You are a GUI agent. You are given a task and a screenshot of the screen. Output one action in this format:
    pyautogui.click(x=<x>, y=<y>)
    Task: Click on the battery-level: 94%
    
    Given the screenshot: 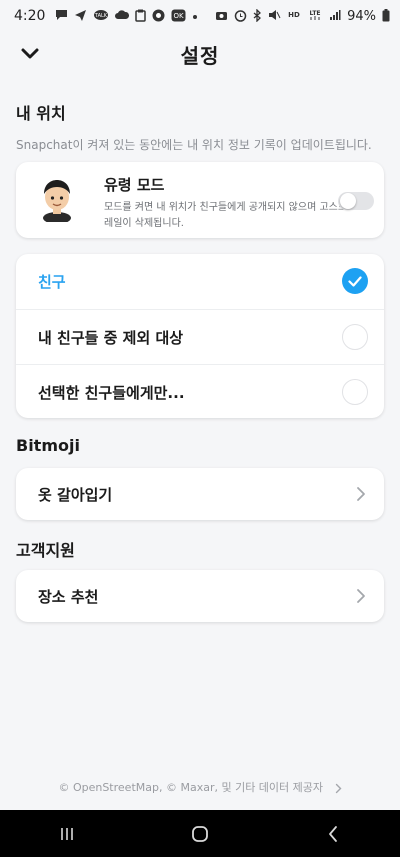 What is the action you would take?
    pyautogui.click(x=361, y=16)
    